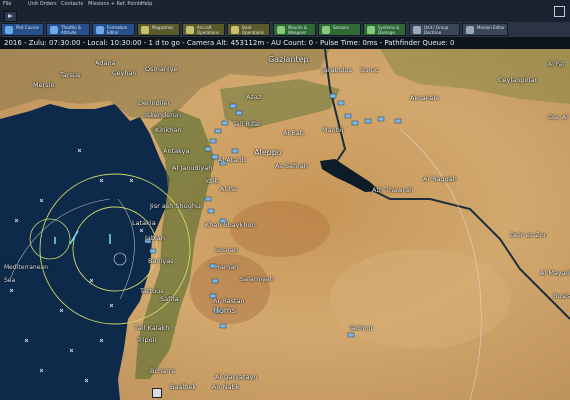  What do you see at coordinates (517, 80) in the screenshot?
I see `label-ceylanpinar: Ceylanpinar` at bounding box center [517, 80].